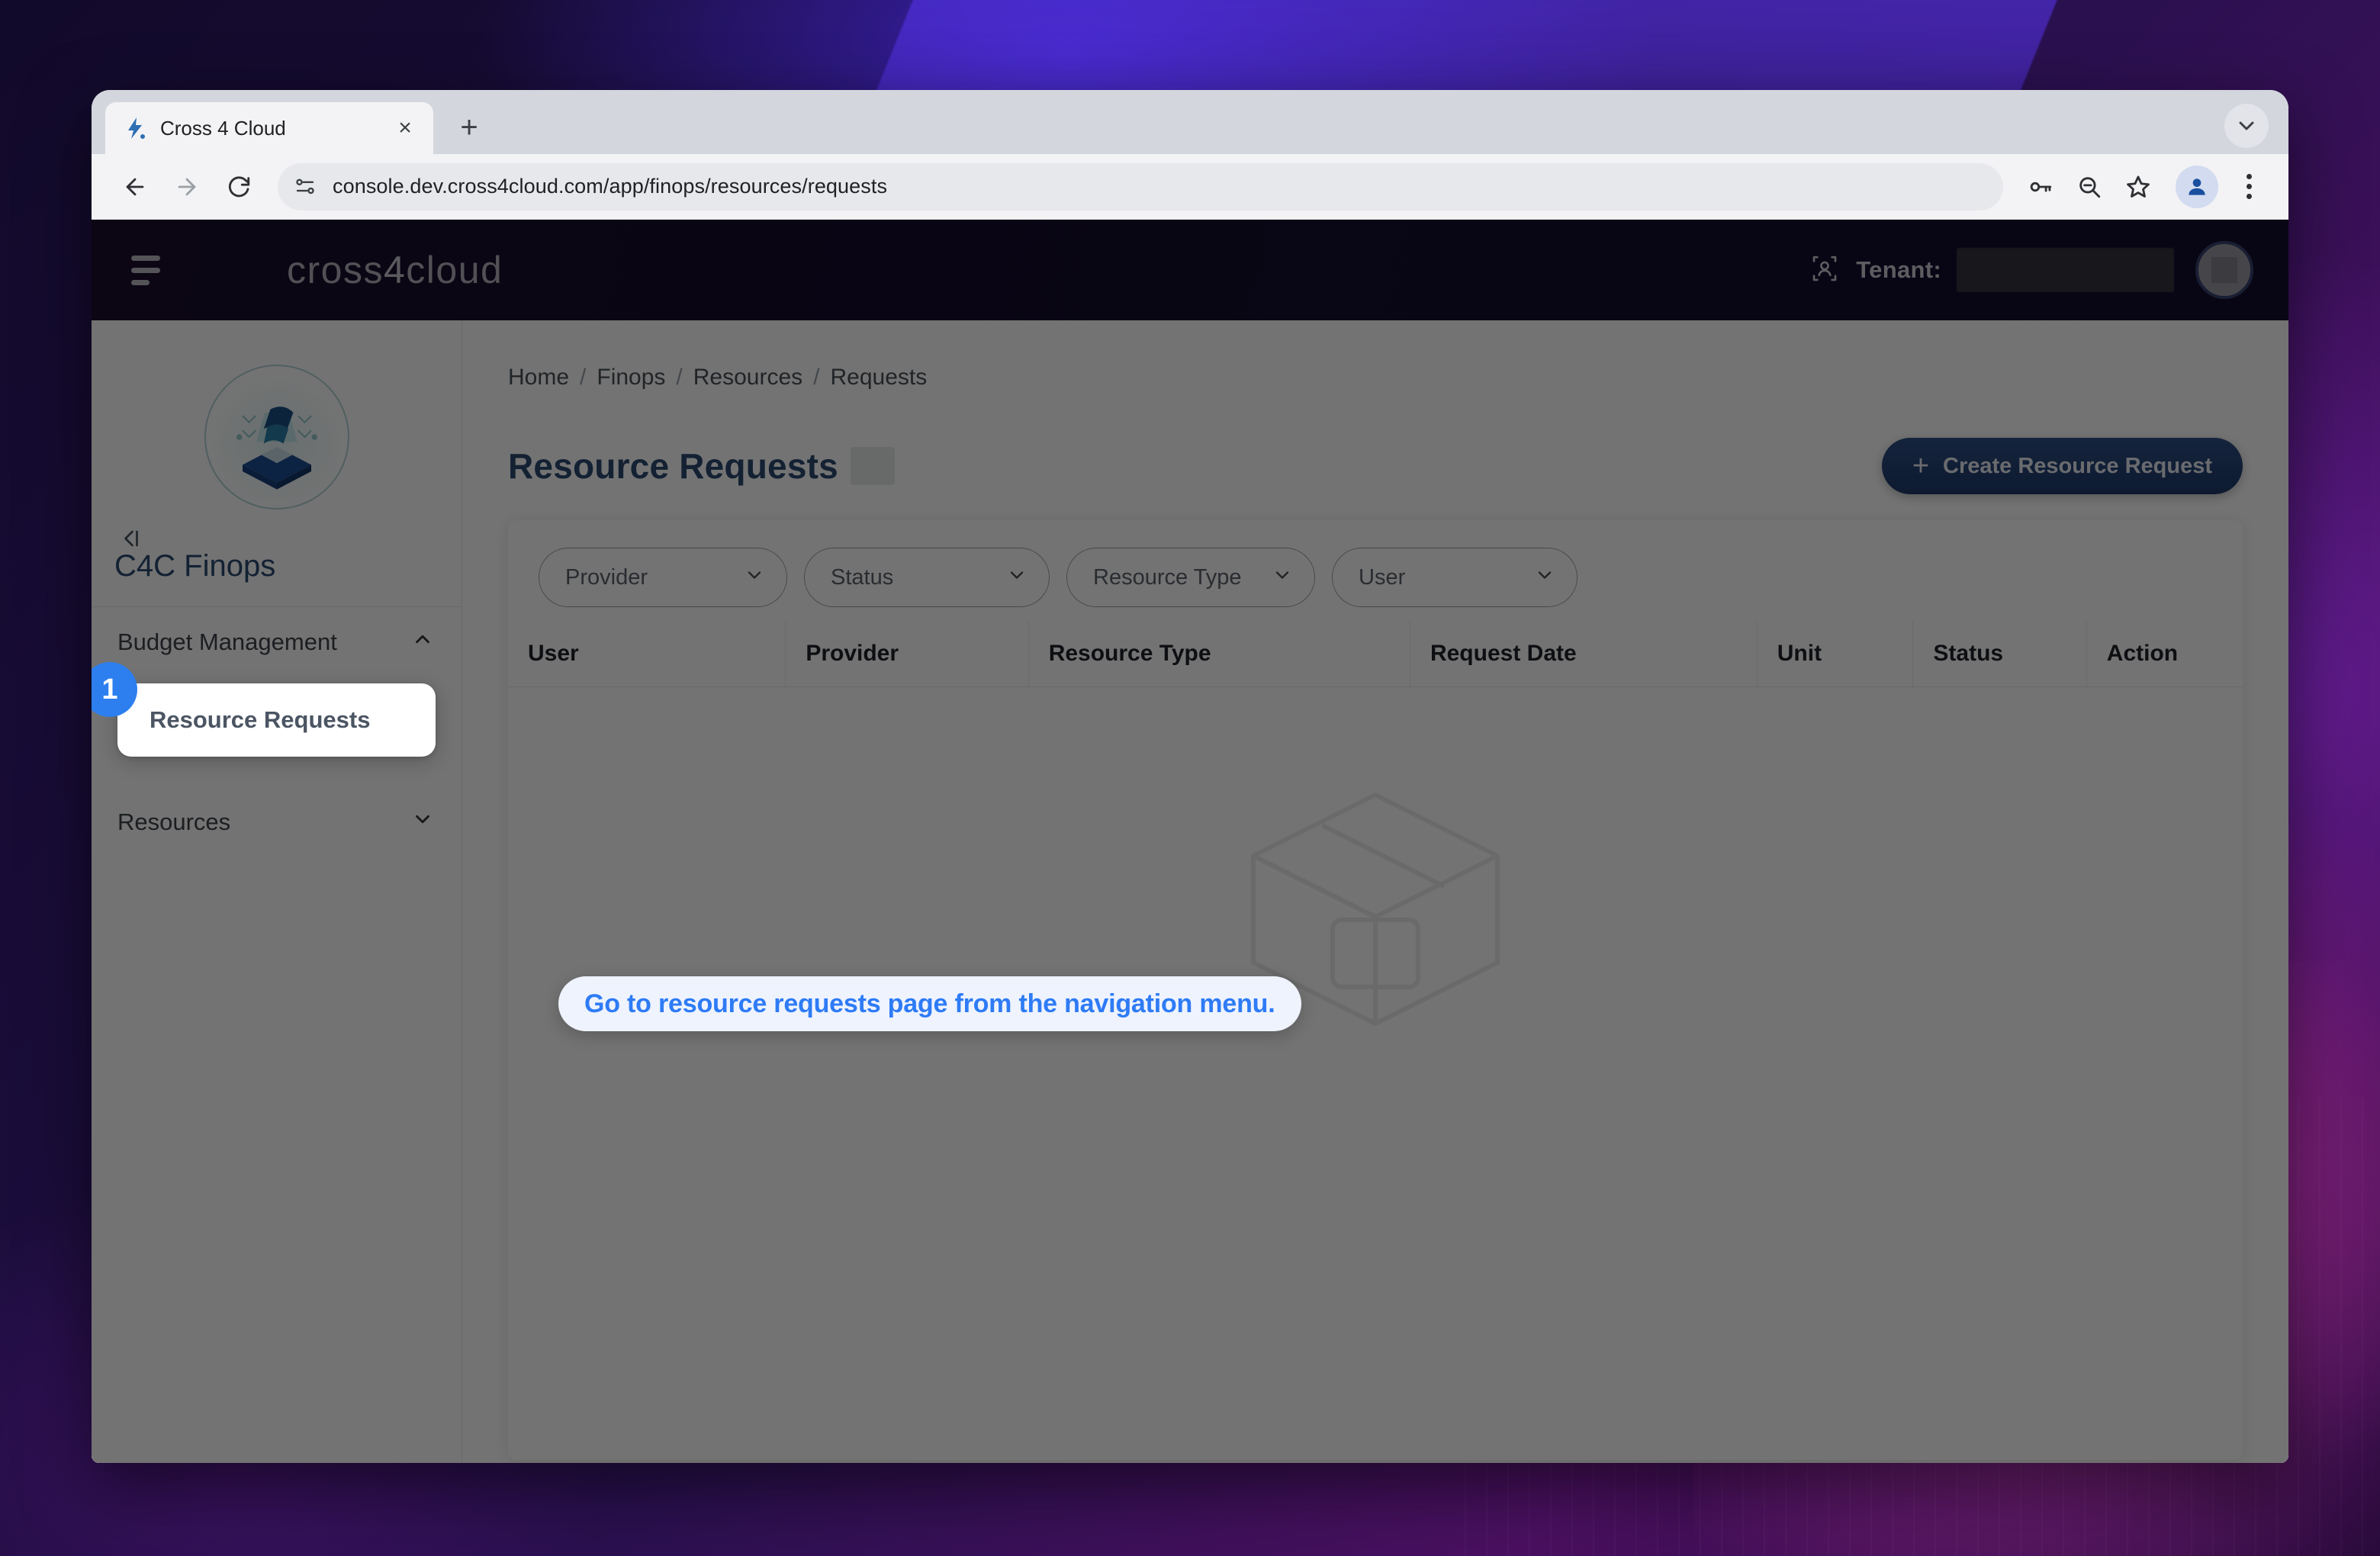 Image resolution: width=2380 pixels, height=1556 pixels. I want to click on brand-text-part3: cloud, so click(454, 270).